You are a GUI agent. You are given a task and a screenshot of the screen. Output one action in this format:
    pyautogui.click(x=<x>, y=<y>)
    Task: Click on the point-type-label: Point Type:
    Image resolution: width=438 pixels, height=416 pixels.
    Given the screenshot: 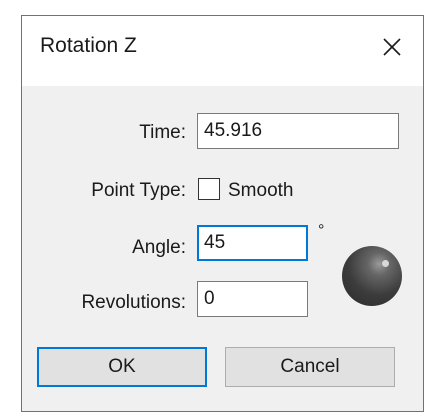 What is the action you would take?
    pyautogui.click(x=138, y=190)
    